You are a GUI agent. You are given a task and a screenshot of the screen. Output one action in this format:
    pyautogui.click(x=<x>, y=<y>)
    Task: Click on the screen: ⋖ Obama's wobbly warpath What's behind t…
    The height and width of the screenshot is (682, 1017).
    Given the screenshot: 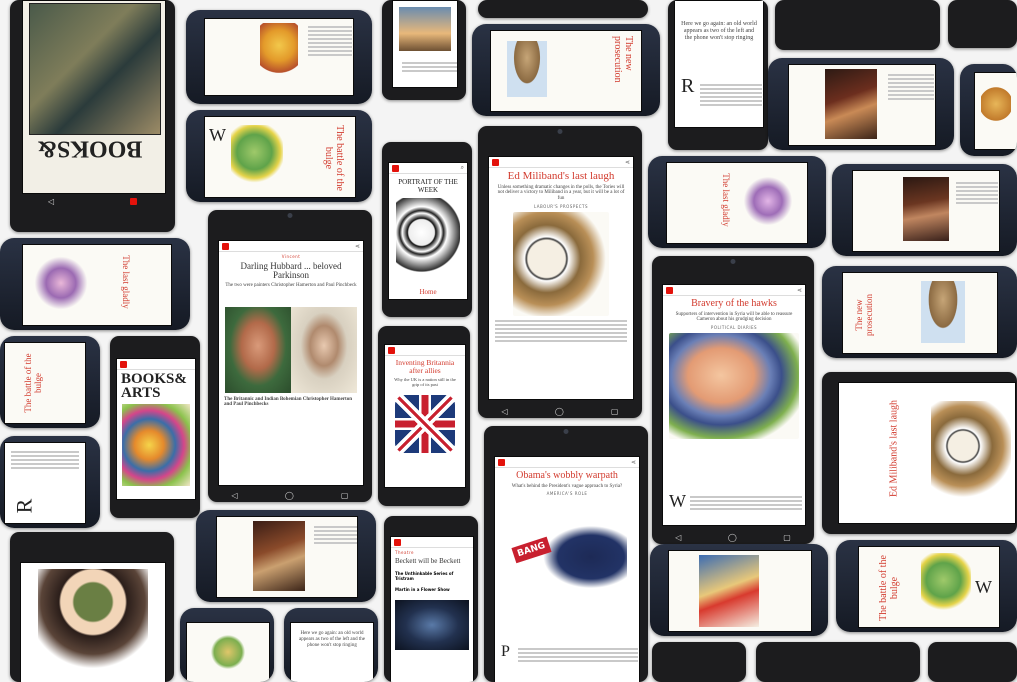 What is the action you would take?
    pyautogui.click(x=567, y=569)
    